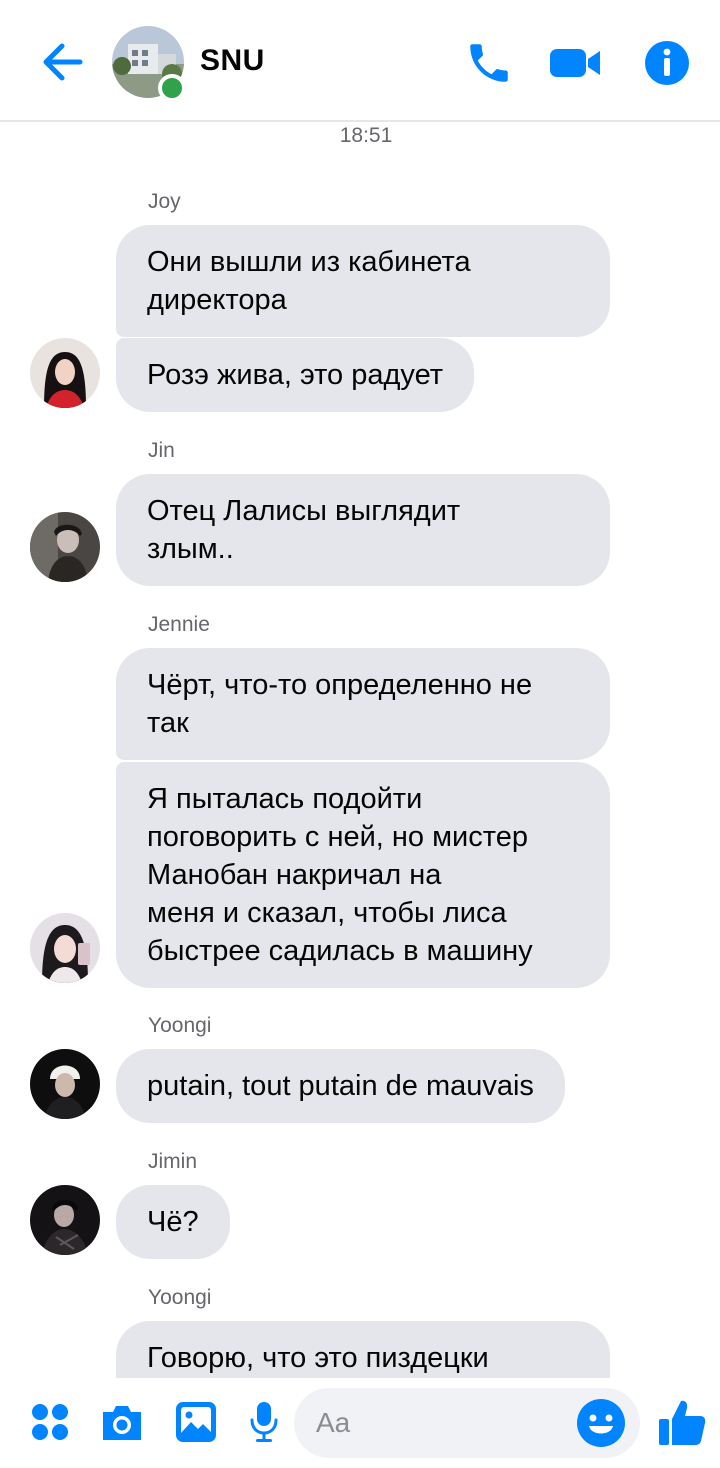 This screenshot has height=1468, width=720. I want to click on emoji-button, so click(601, 1423).